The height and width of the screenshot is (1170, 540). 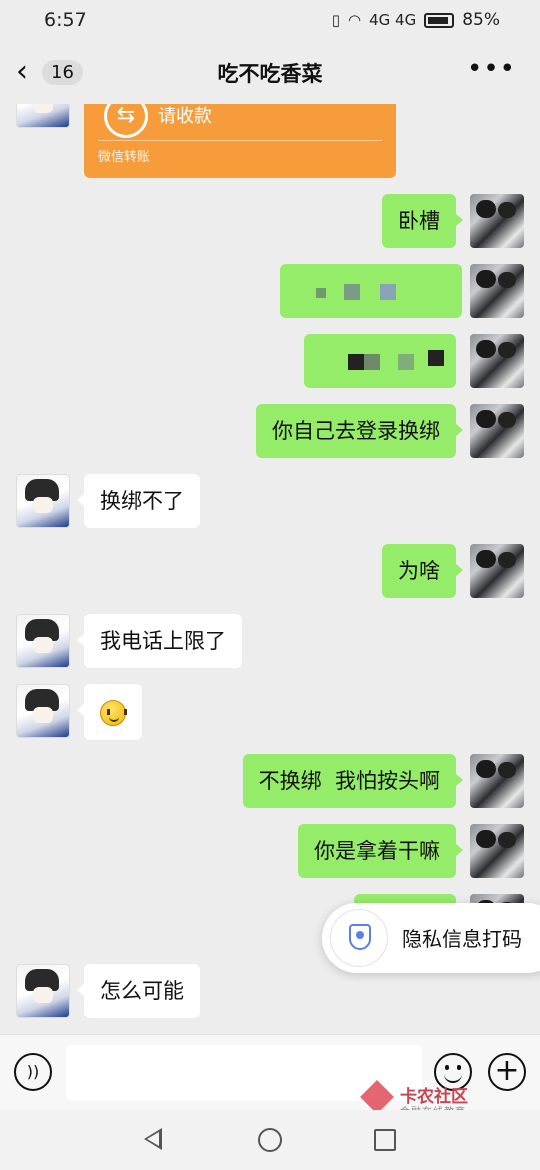 I want to click on transfer-footer: 微信转账, so click(x=124, y=157).